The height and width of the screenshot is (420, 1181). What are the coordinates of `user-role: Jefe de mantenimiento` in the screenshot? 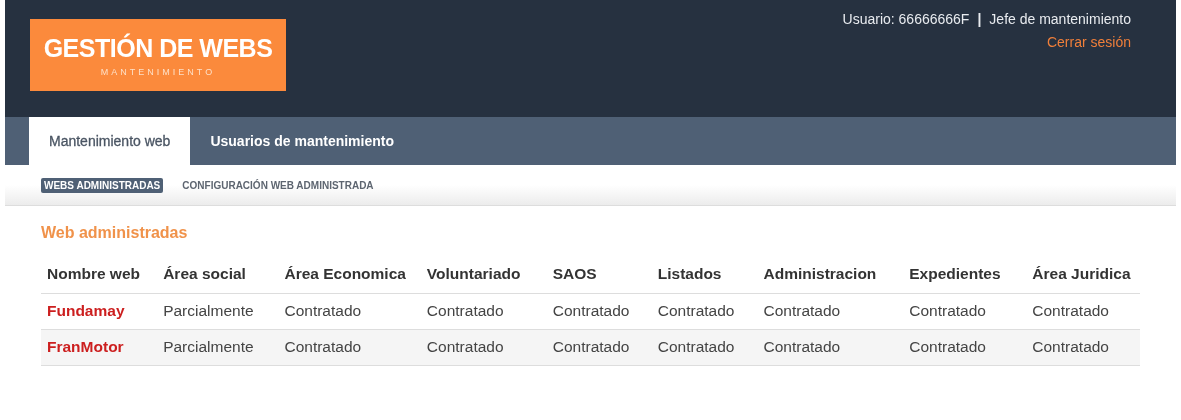 It's located at (1060, 19).